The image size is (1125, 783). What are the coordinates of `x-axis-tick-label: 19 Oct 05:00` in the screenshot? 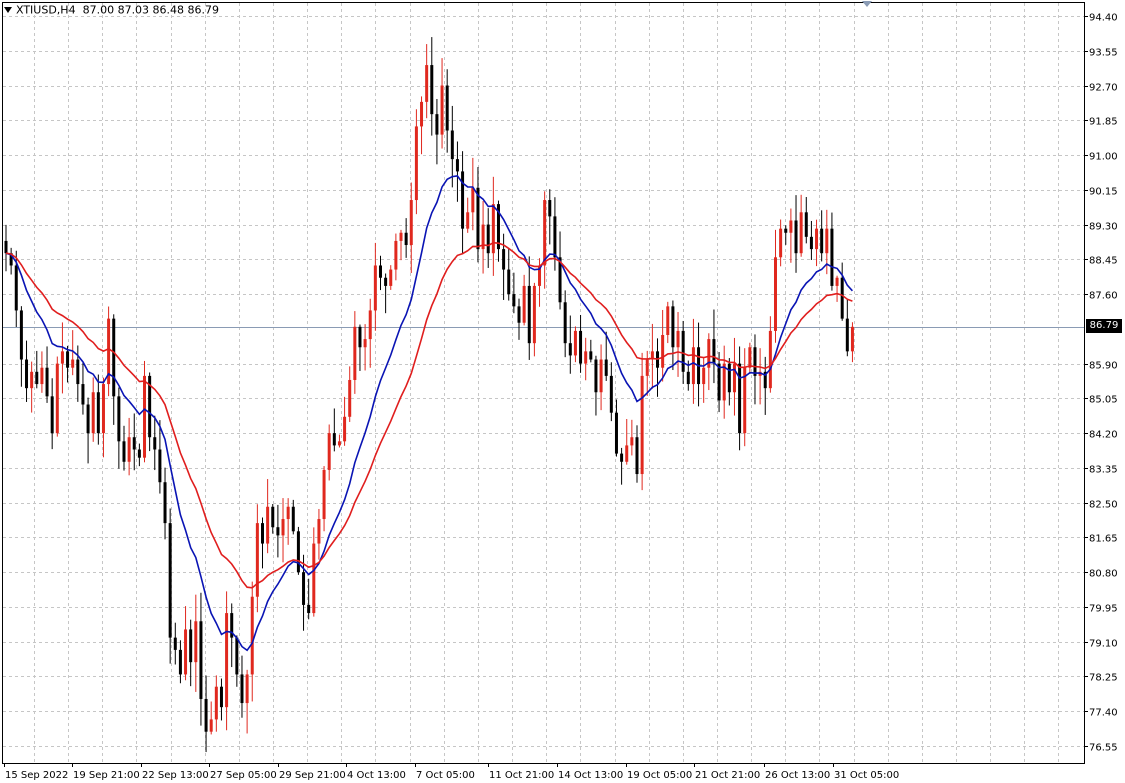 It's located at (659, 775).